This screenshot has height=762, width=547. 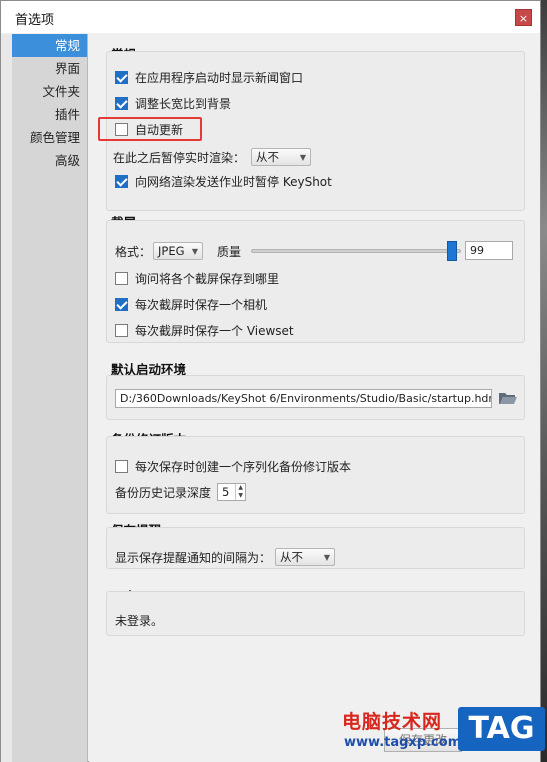 What do you see at coordinates (121, 304) in the screenshot?
I see `save-camera-checkbox` at bounding box center [121, 304].